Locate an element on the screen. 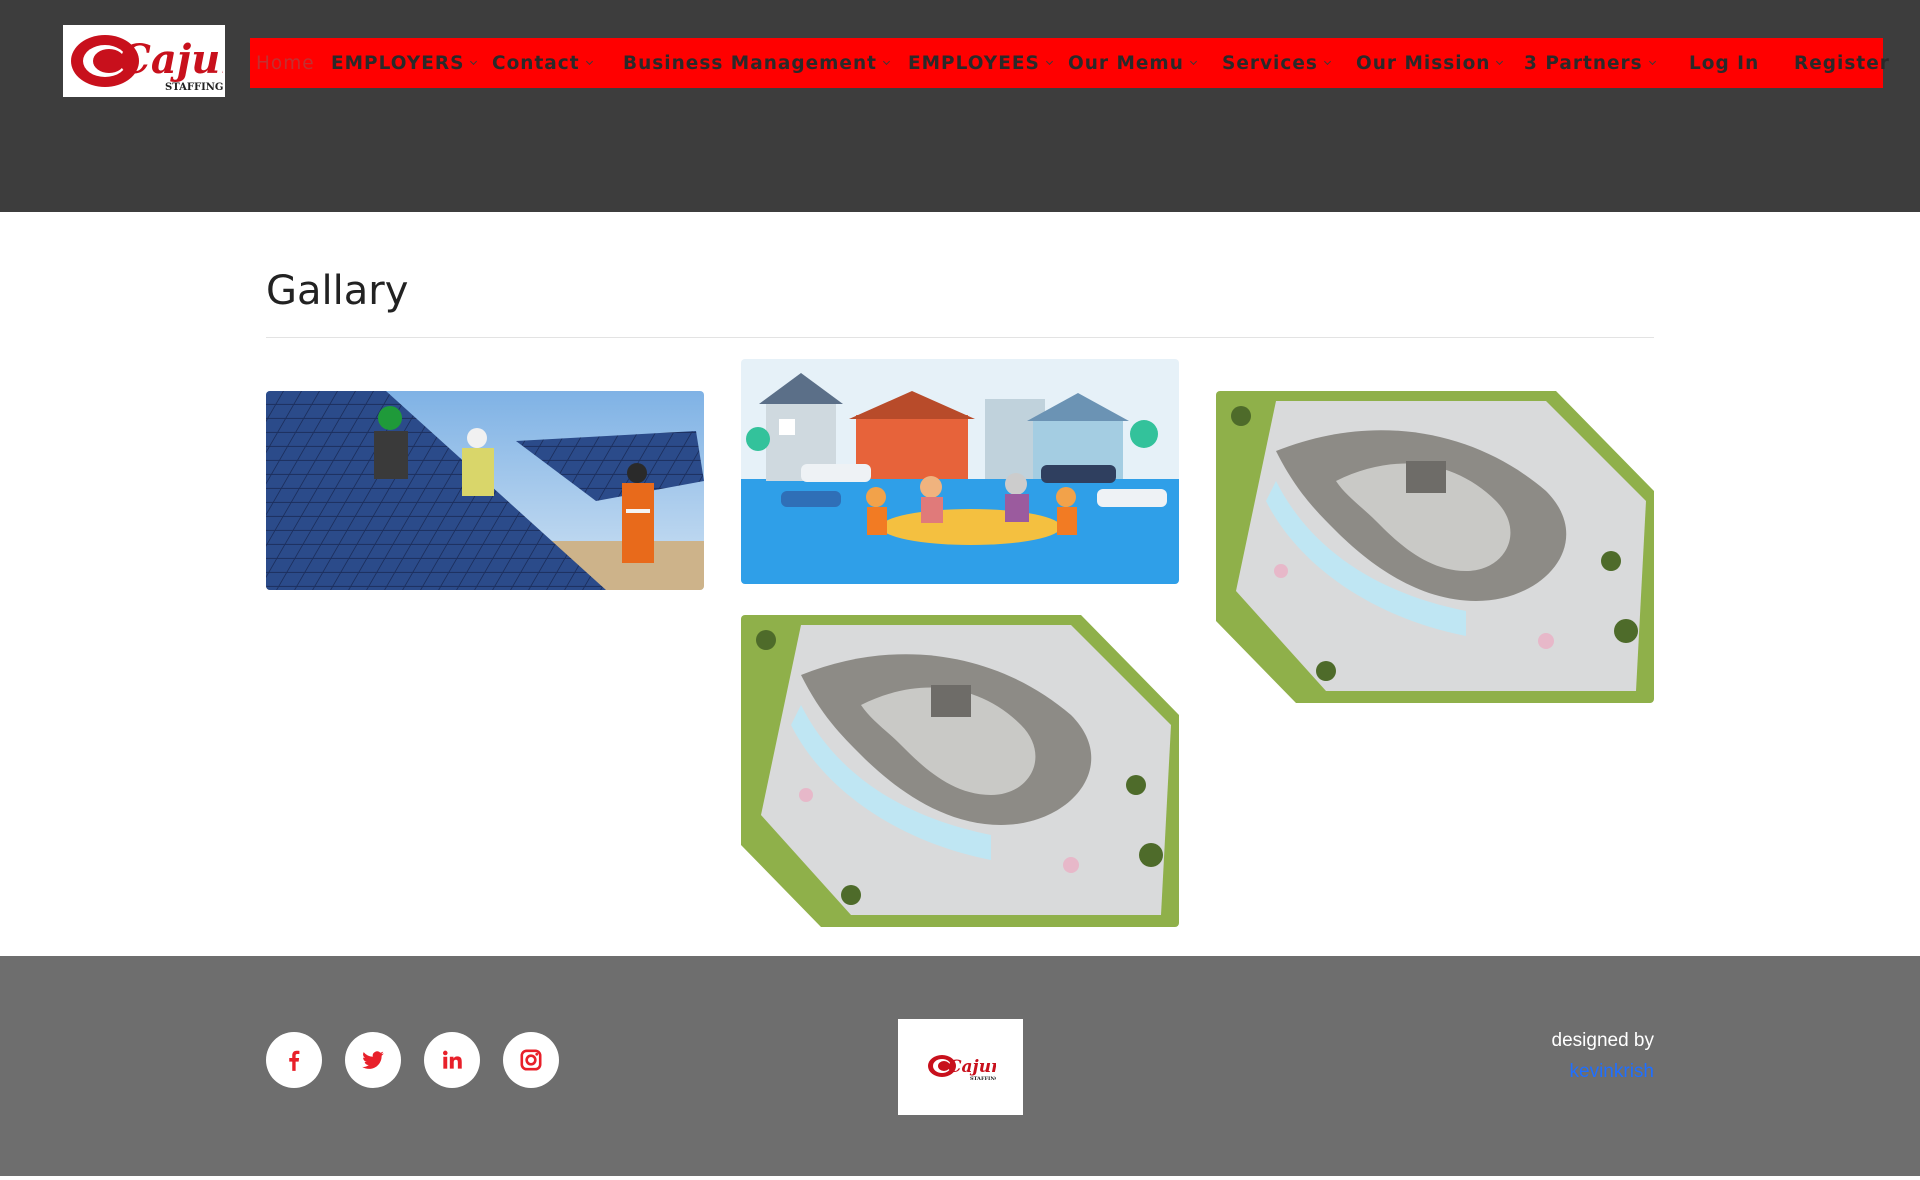 This screenshot has width=1920, height=1180. nav-our-memu: Our Memu is located at coordinates (1132, 63).